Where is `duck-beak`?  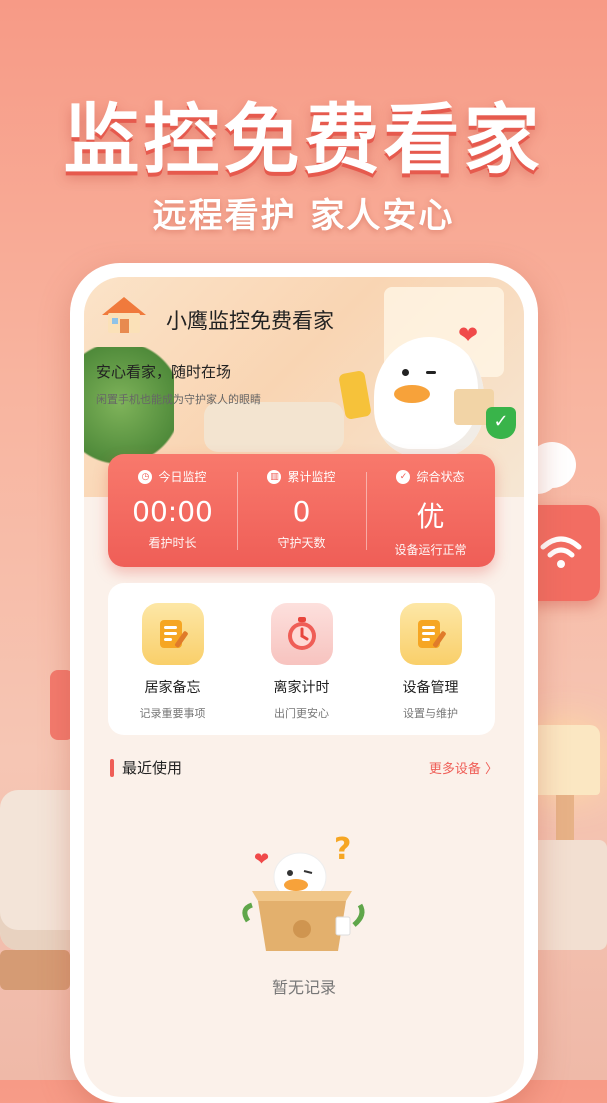 duck-beak is located at coordinates (412, 394).